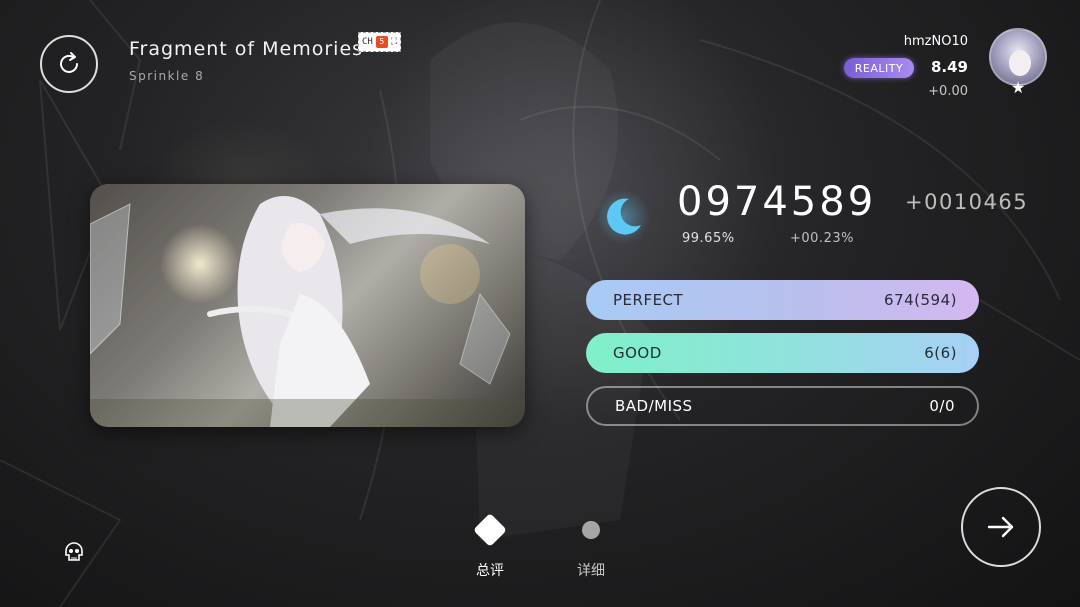 This screenshot has width=1080, height=607. I want to click on song-badge: CH 5 ⛶, so click(380, 42).